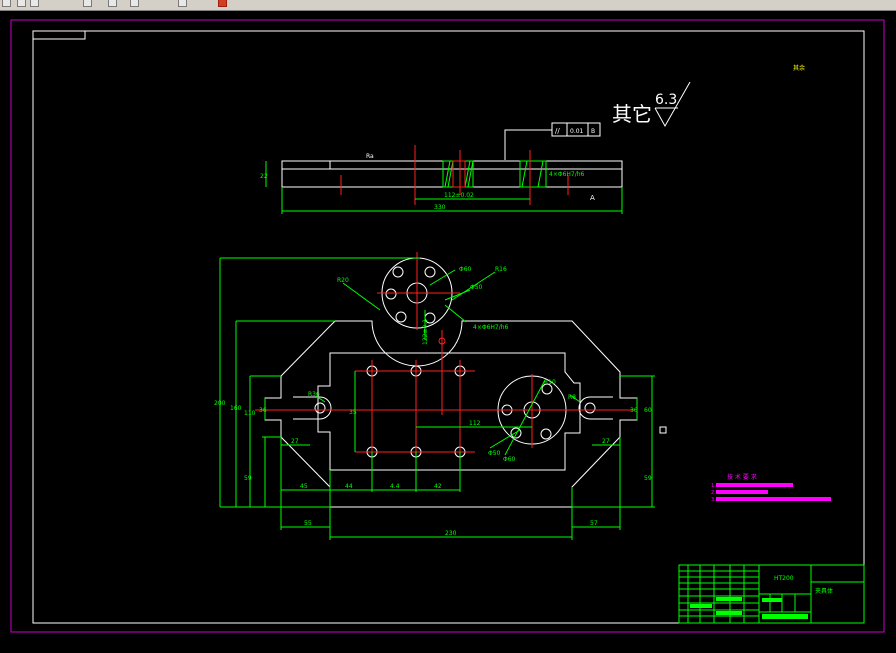  Describe the element at coordinates (742, 477) in the screenshot. I see `tech-notes-title: 技 术 要 求` at that location.